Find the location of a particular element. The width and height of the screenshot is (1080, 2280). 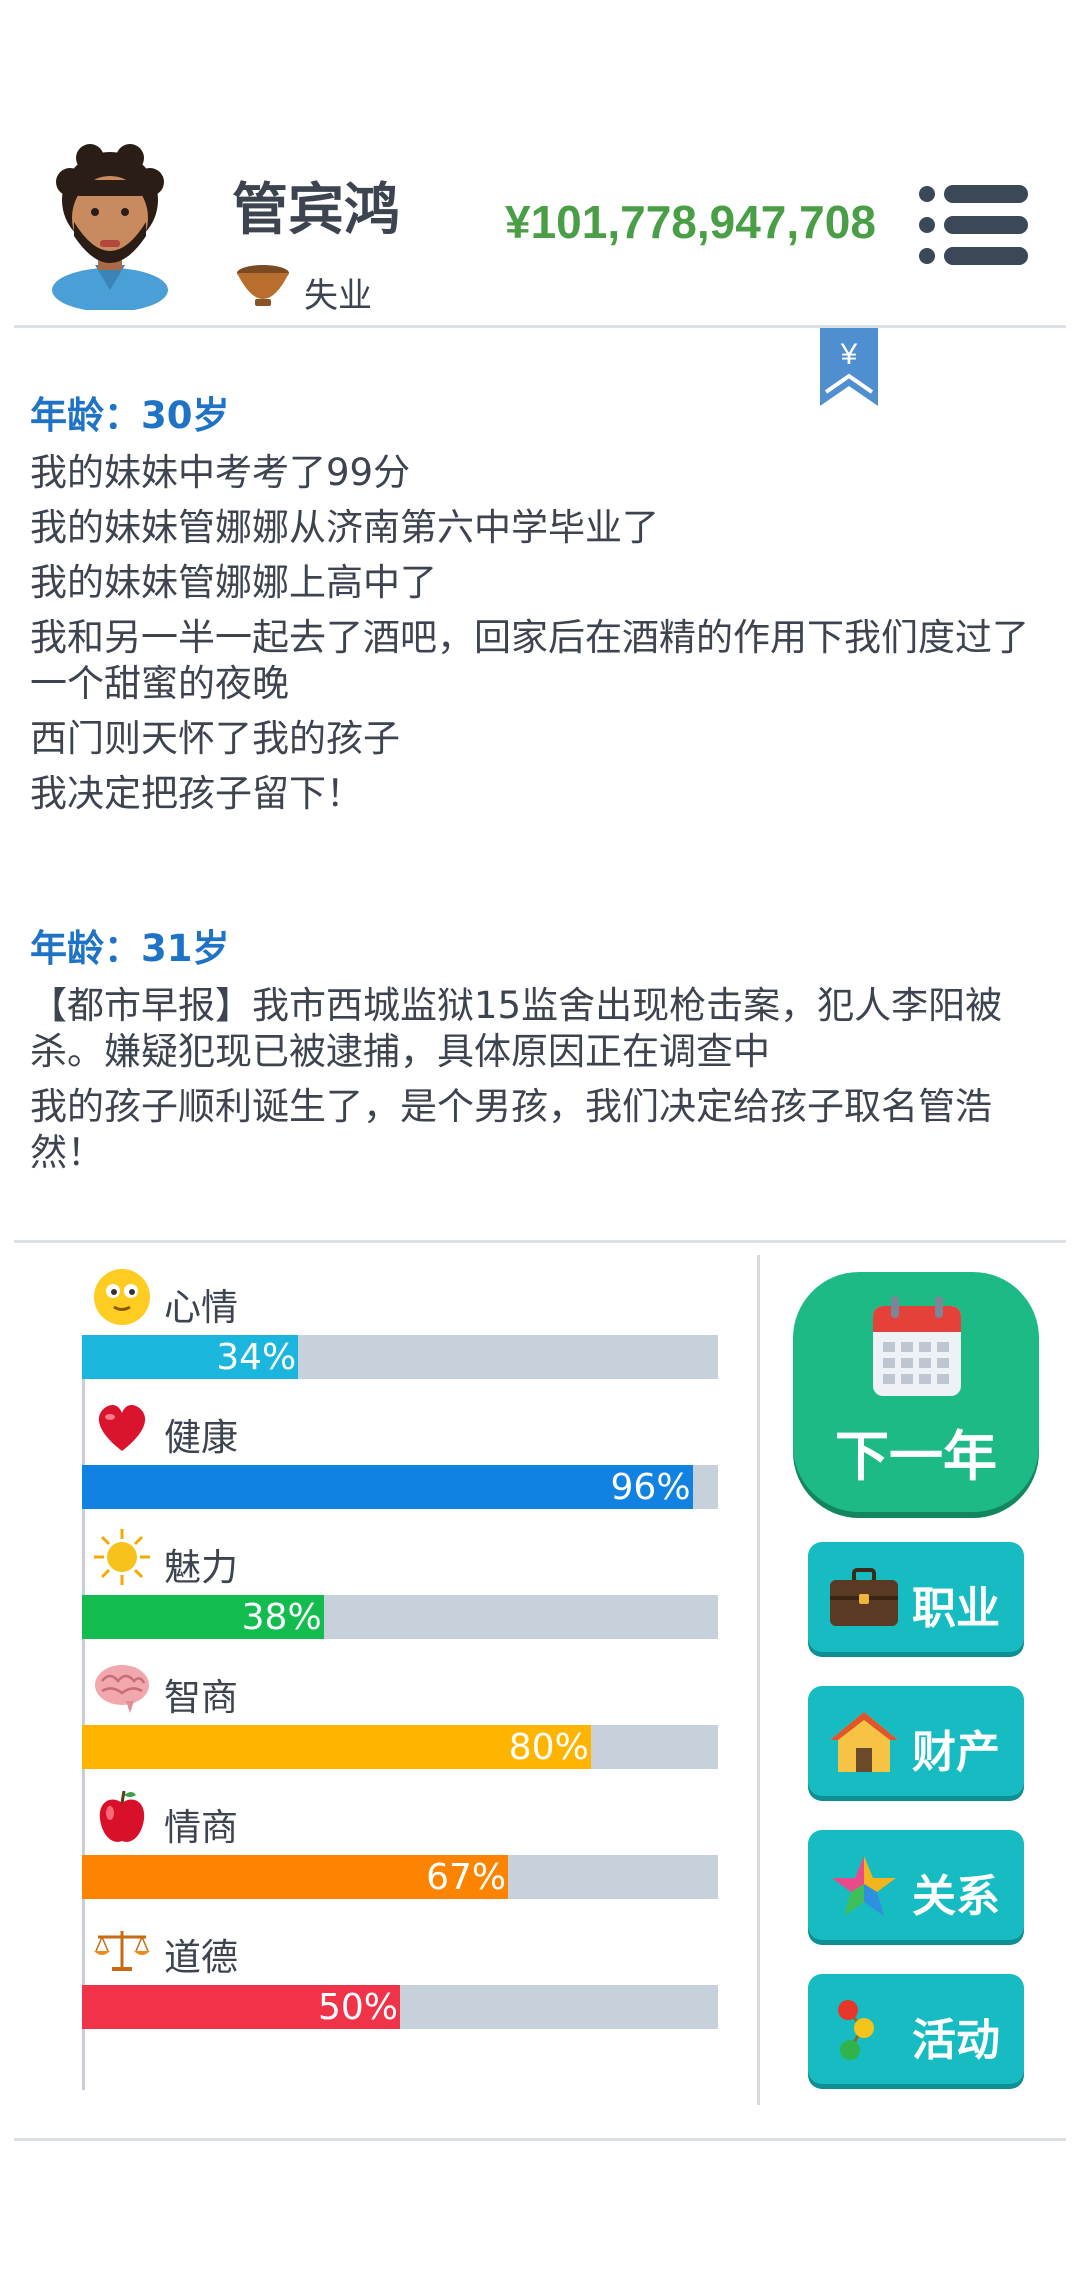

apple-icon is located at coordinates (122, 1816).